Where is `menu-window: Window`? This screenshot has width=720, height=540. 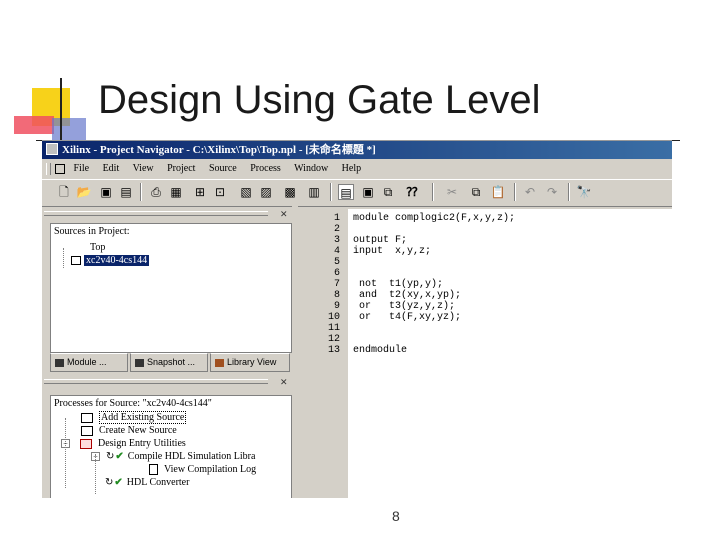 menu-window: Window is located at coordinates (311, 168).